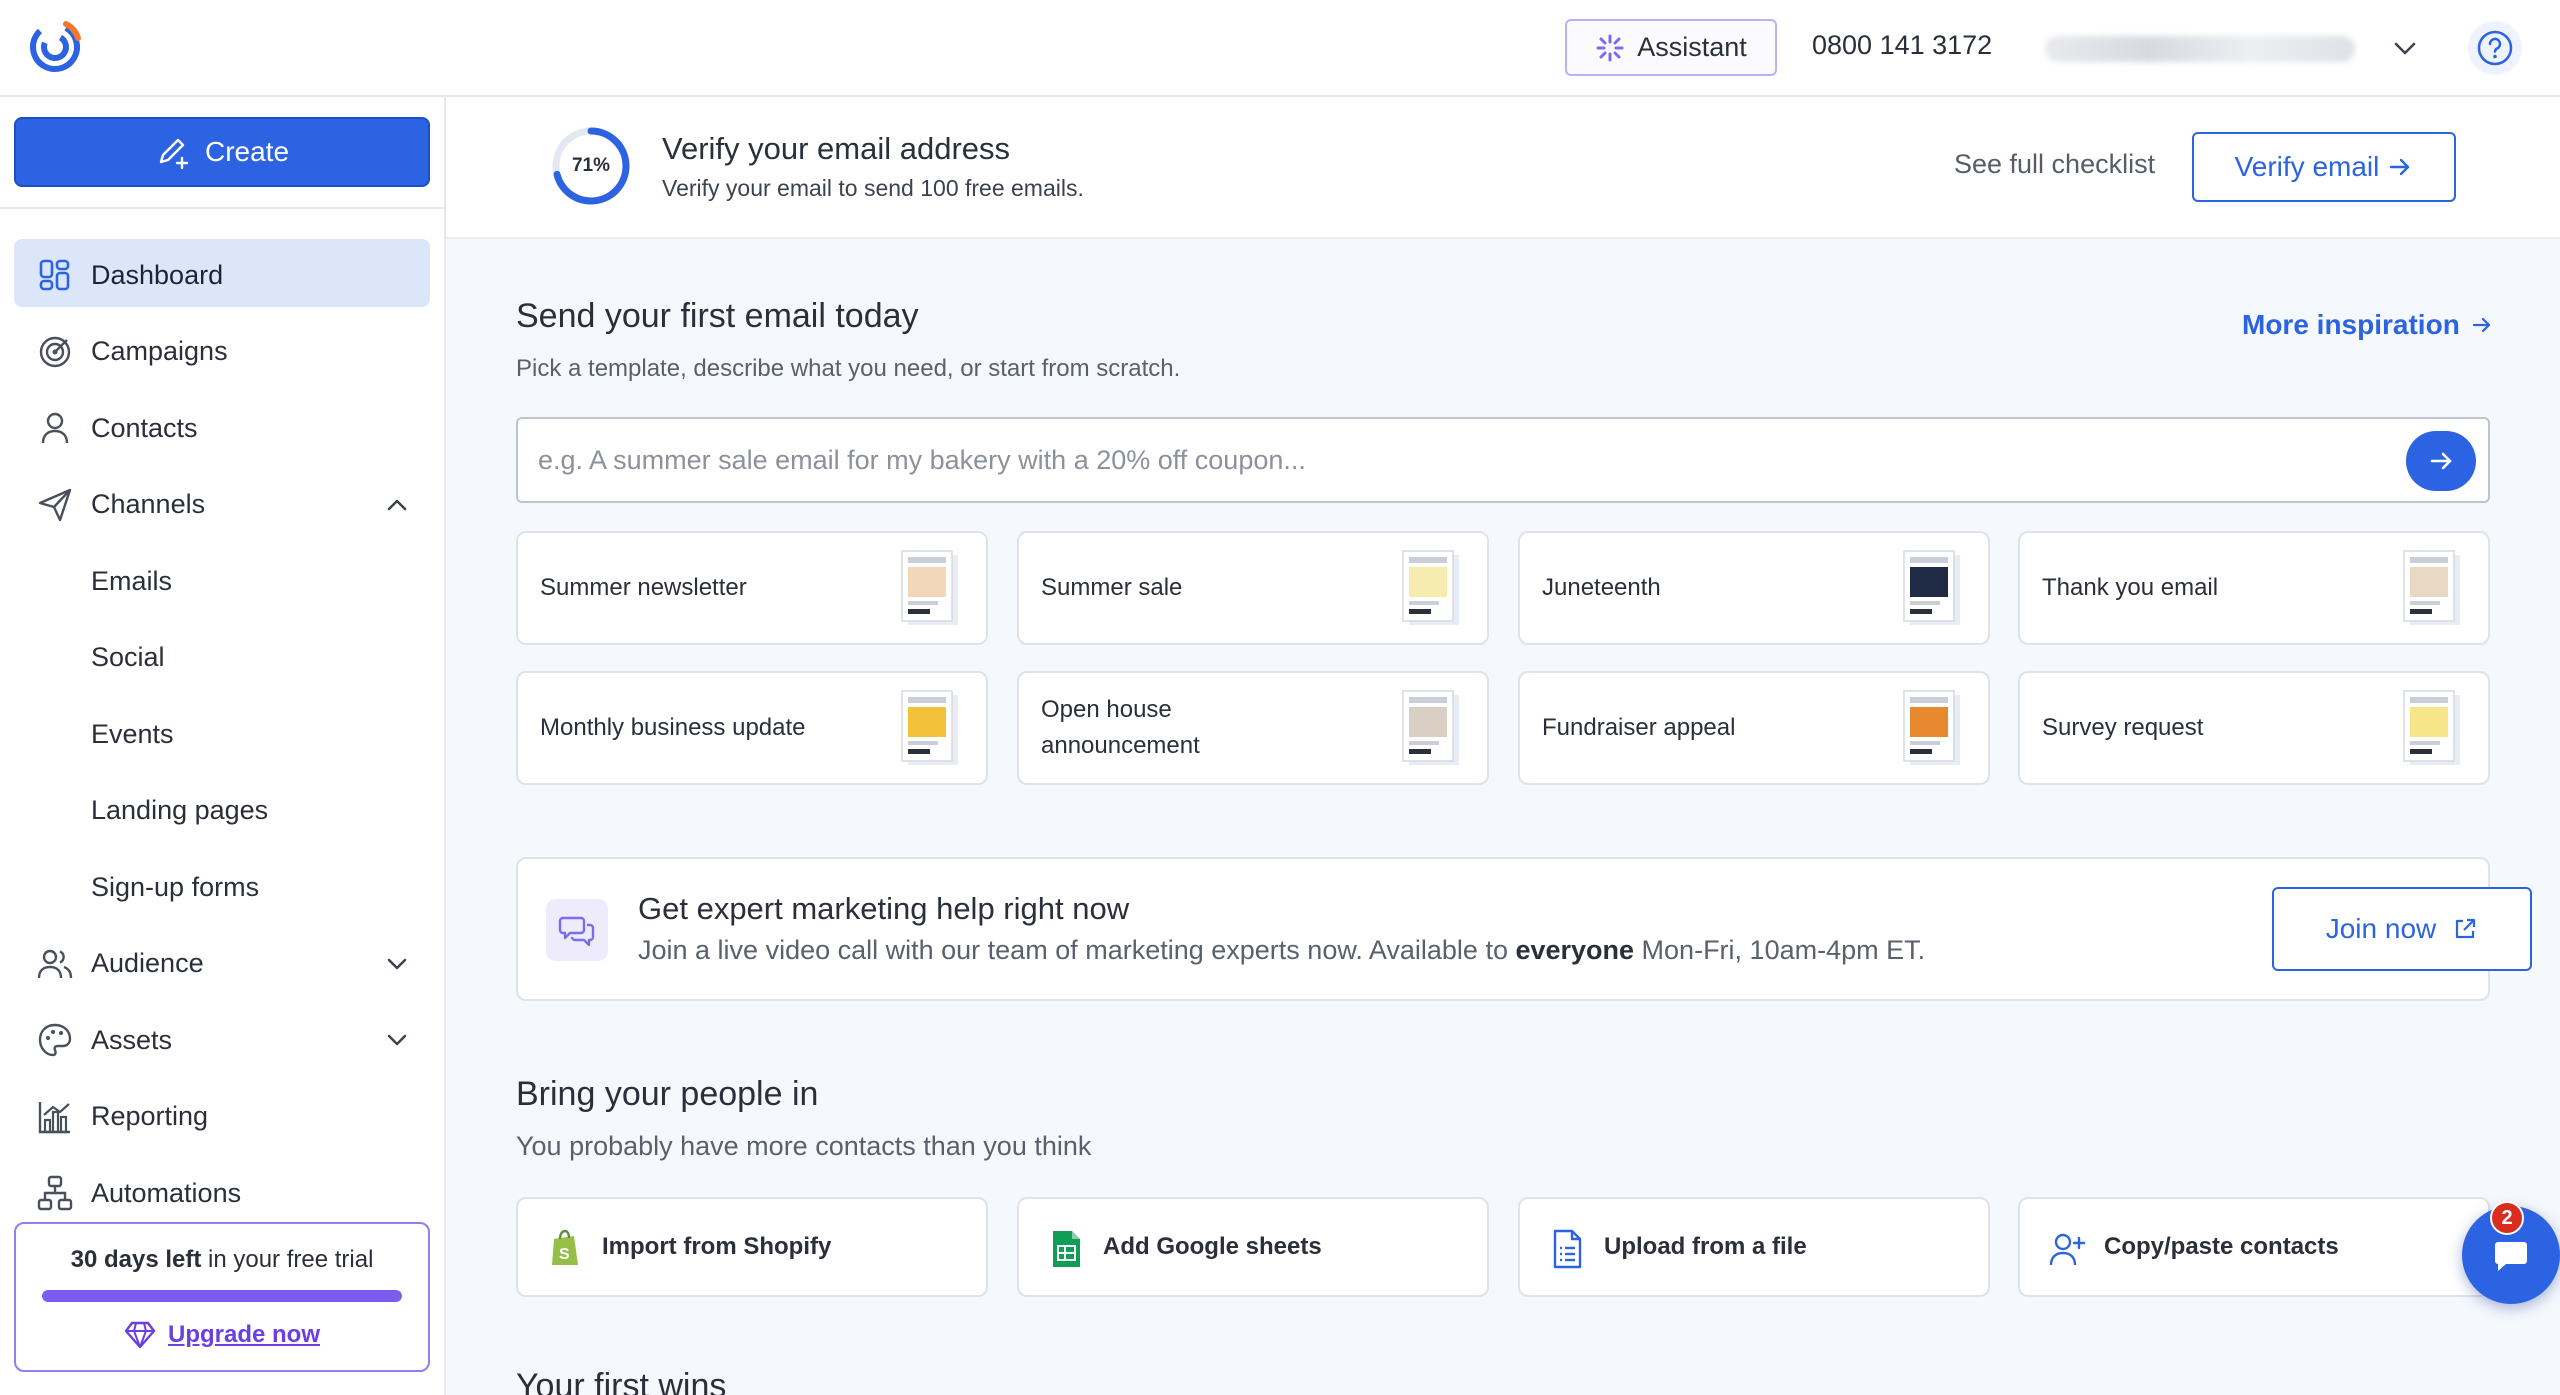 The image size is (2560, 1395). Describe the element at coordinates (1253, 1247) in the screenshot. I see `add-google-sheets-card: Add Google sheets` at that location.